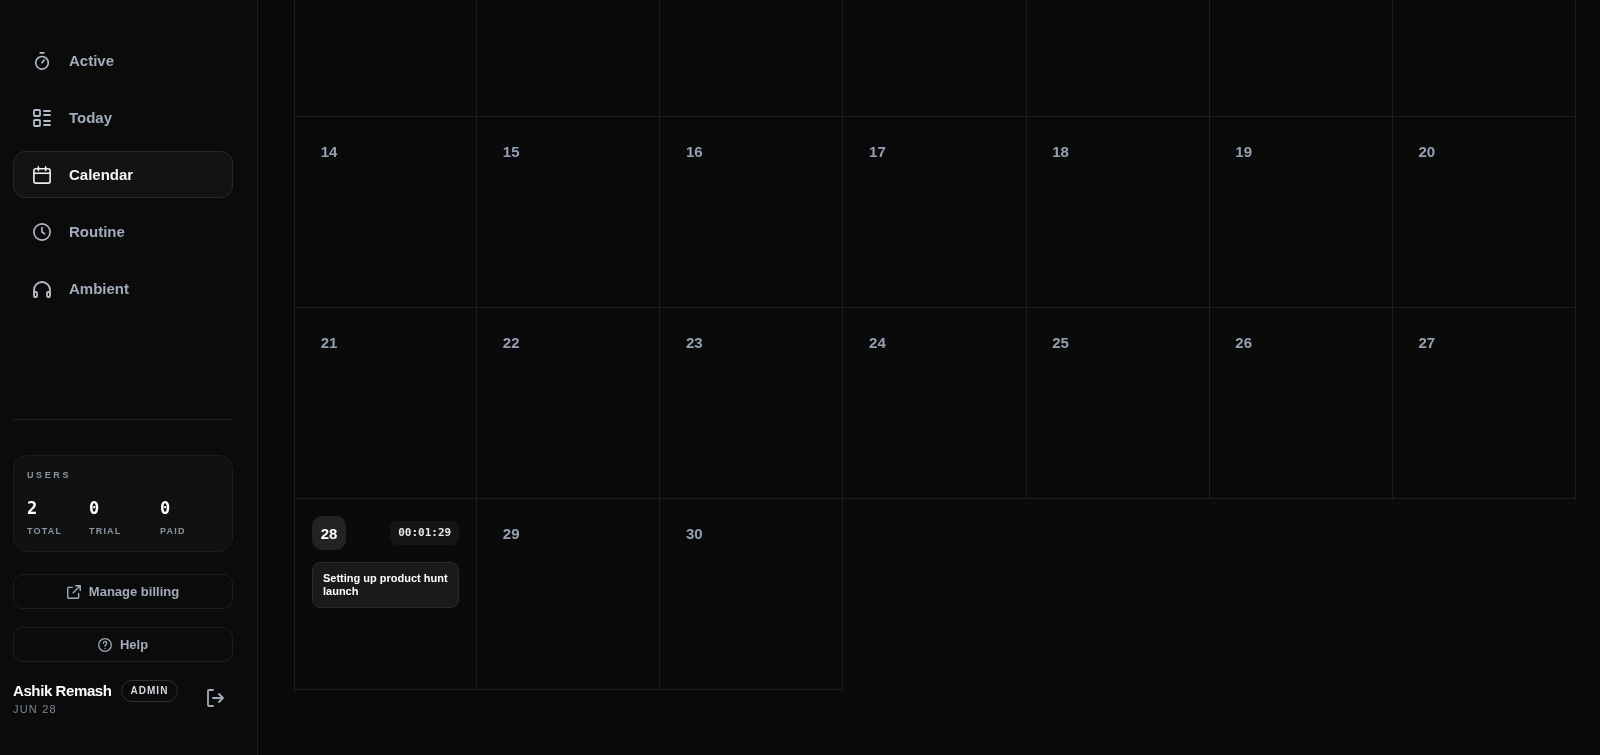  I want to click on nav-item: Calendar, so click(123, 174).